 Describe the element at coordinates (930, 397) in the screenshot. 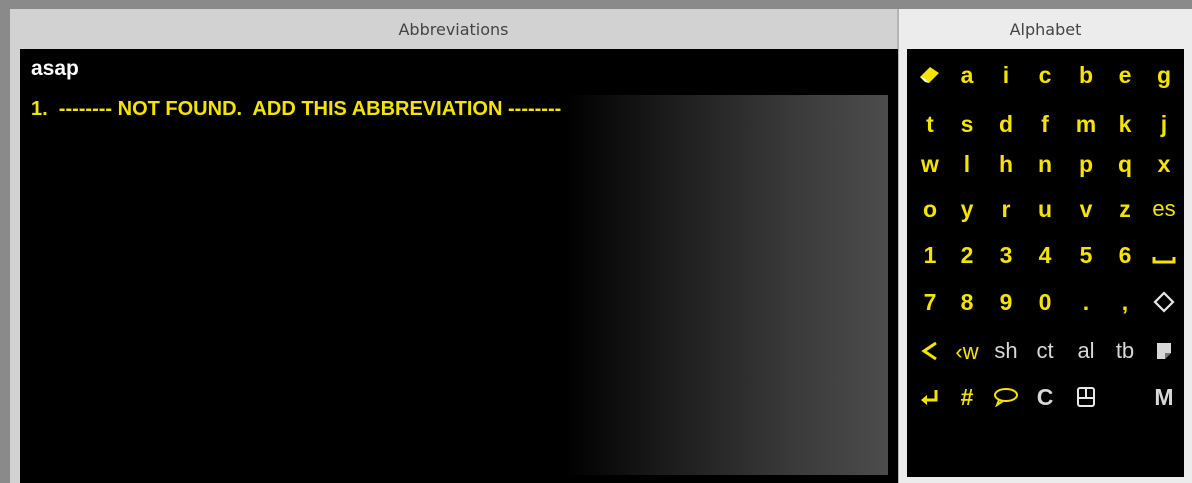

I see `enter-icon` at that location.